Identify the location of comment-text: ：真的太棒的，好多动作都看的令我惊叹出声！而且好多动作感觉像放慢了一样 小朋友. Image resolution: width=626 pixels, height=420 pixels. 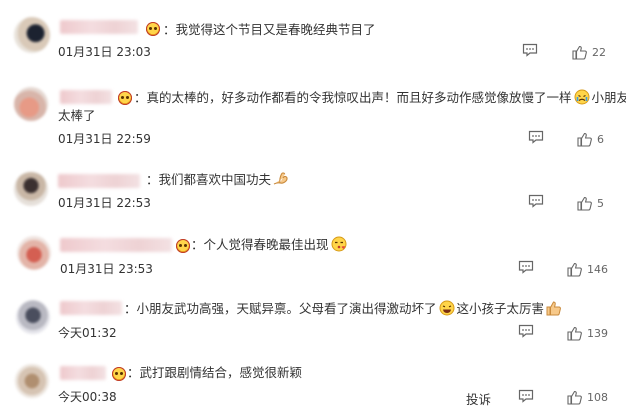
(380, 99).